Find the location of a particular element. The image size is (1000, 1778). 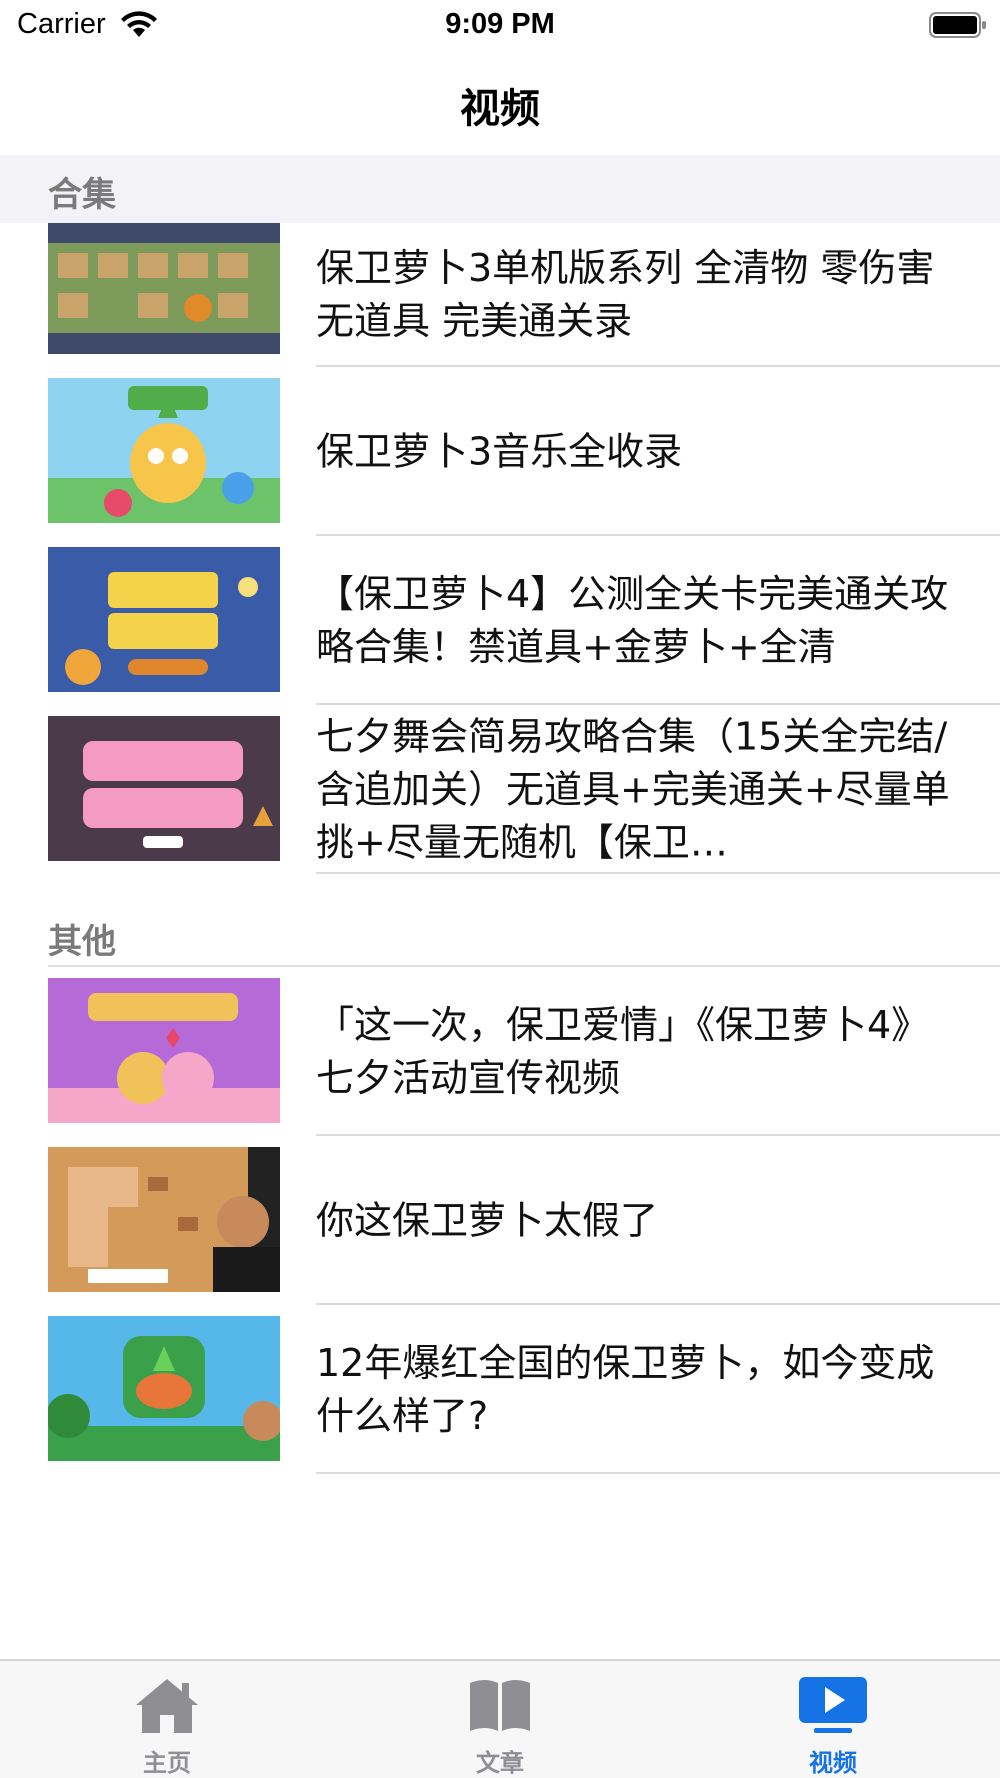

status-time: 9:09 PM is located at coordinates (500, 24).